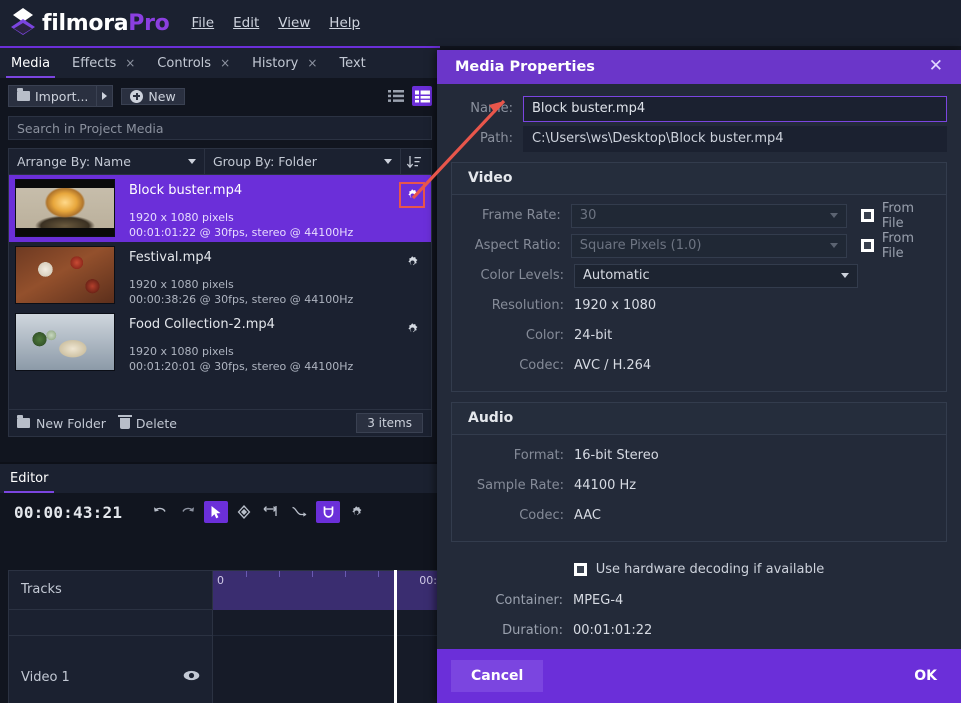 This screenshot has width=961, height=703. What do you see at coordinates (156, 423) in the screenshot?
I see `delete-label: Delete` at bounding box center [156, 423].